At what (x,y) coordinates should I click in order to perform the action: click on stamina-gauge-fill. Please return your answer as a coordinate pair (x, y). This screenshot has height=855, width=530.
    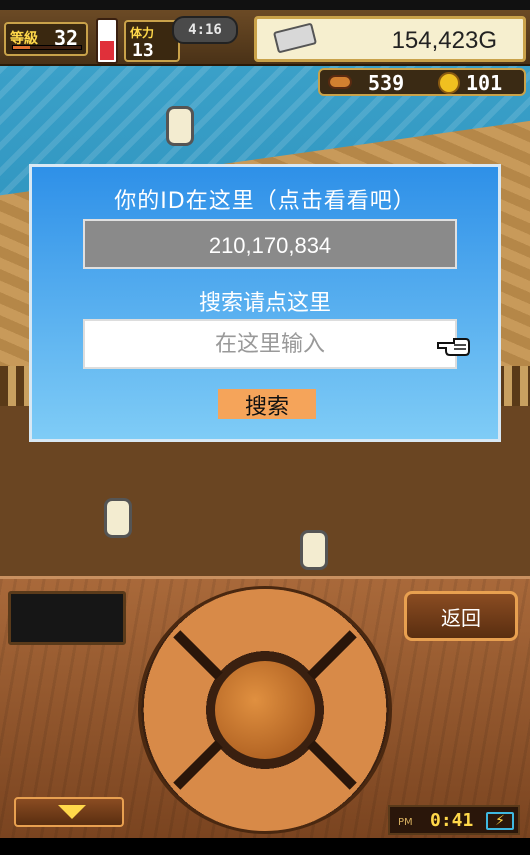
    Looking at the image, I should click on (107, 50).